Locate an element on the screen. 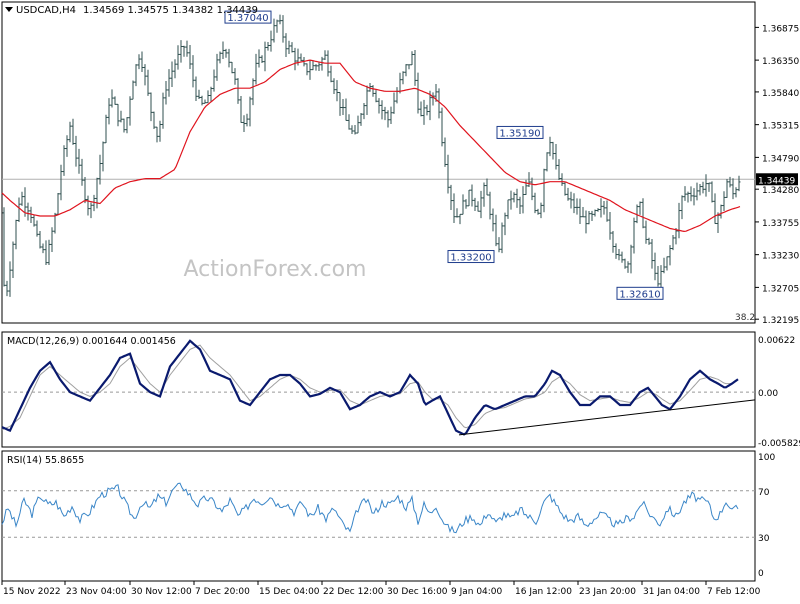 This screenshot has width=800, height=604. rsi-tick-label: 100 is located at coordinates (766, 458).